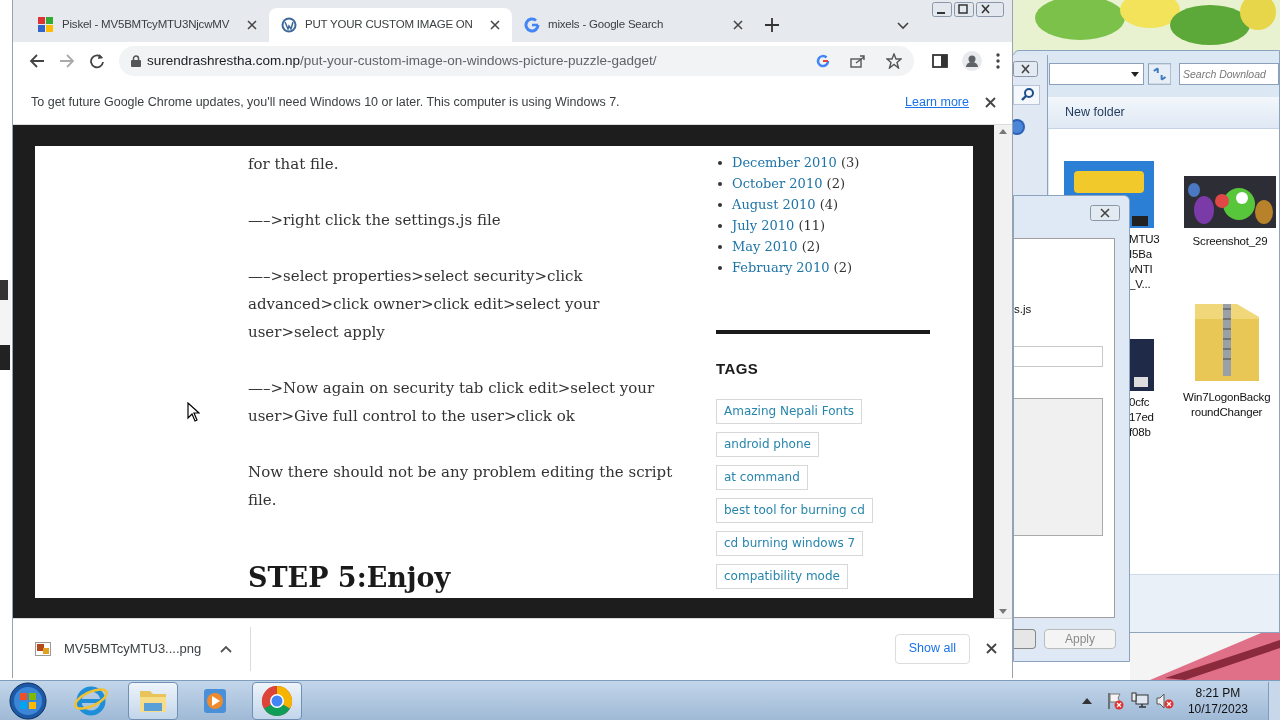  I want to click on archive-entry: February 2010 (2), so click(792, 267).